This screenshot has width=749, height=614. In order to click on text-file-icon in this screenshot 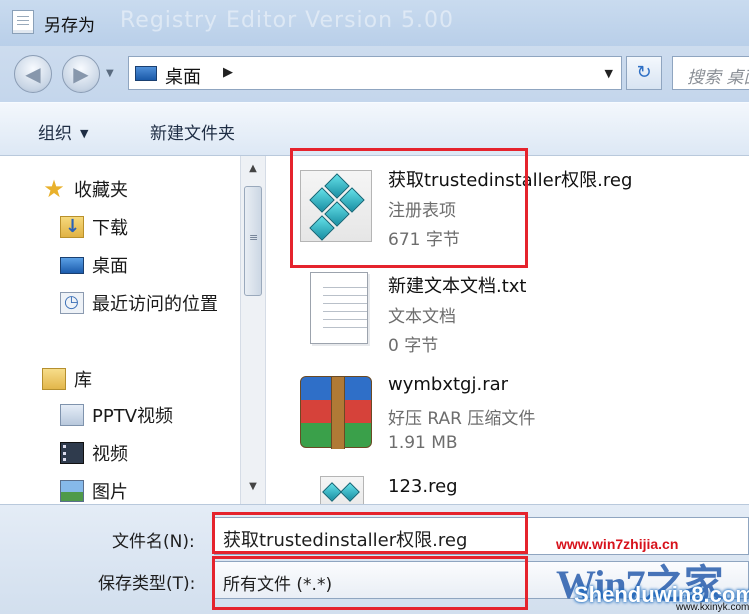, I will do `click(339, 308)`.